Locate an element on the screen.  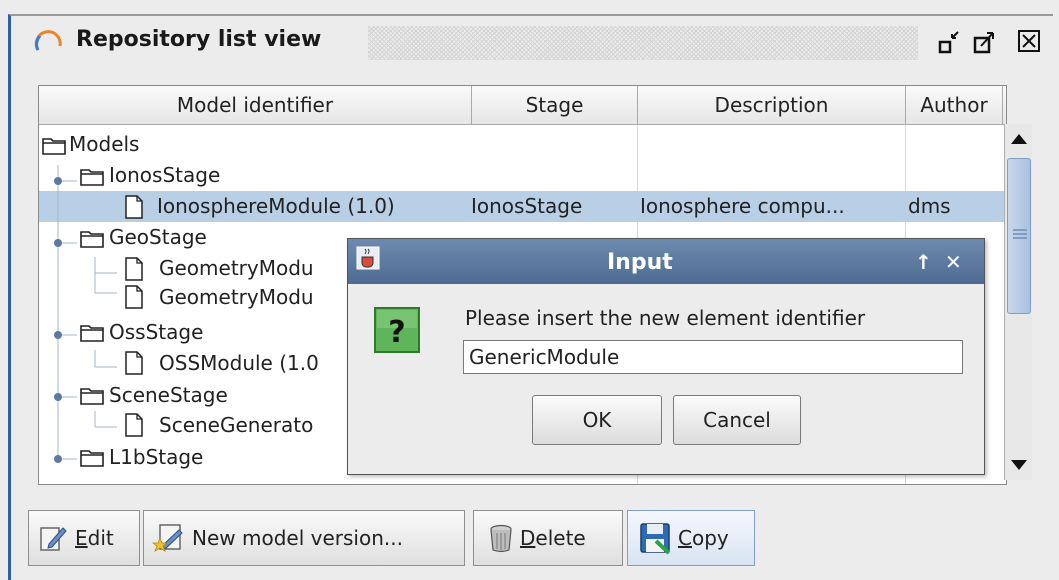
scroll-down-icon is located at coordinates (1019, 465).